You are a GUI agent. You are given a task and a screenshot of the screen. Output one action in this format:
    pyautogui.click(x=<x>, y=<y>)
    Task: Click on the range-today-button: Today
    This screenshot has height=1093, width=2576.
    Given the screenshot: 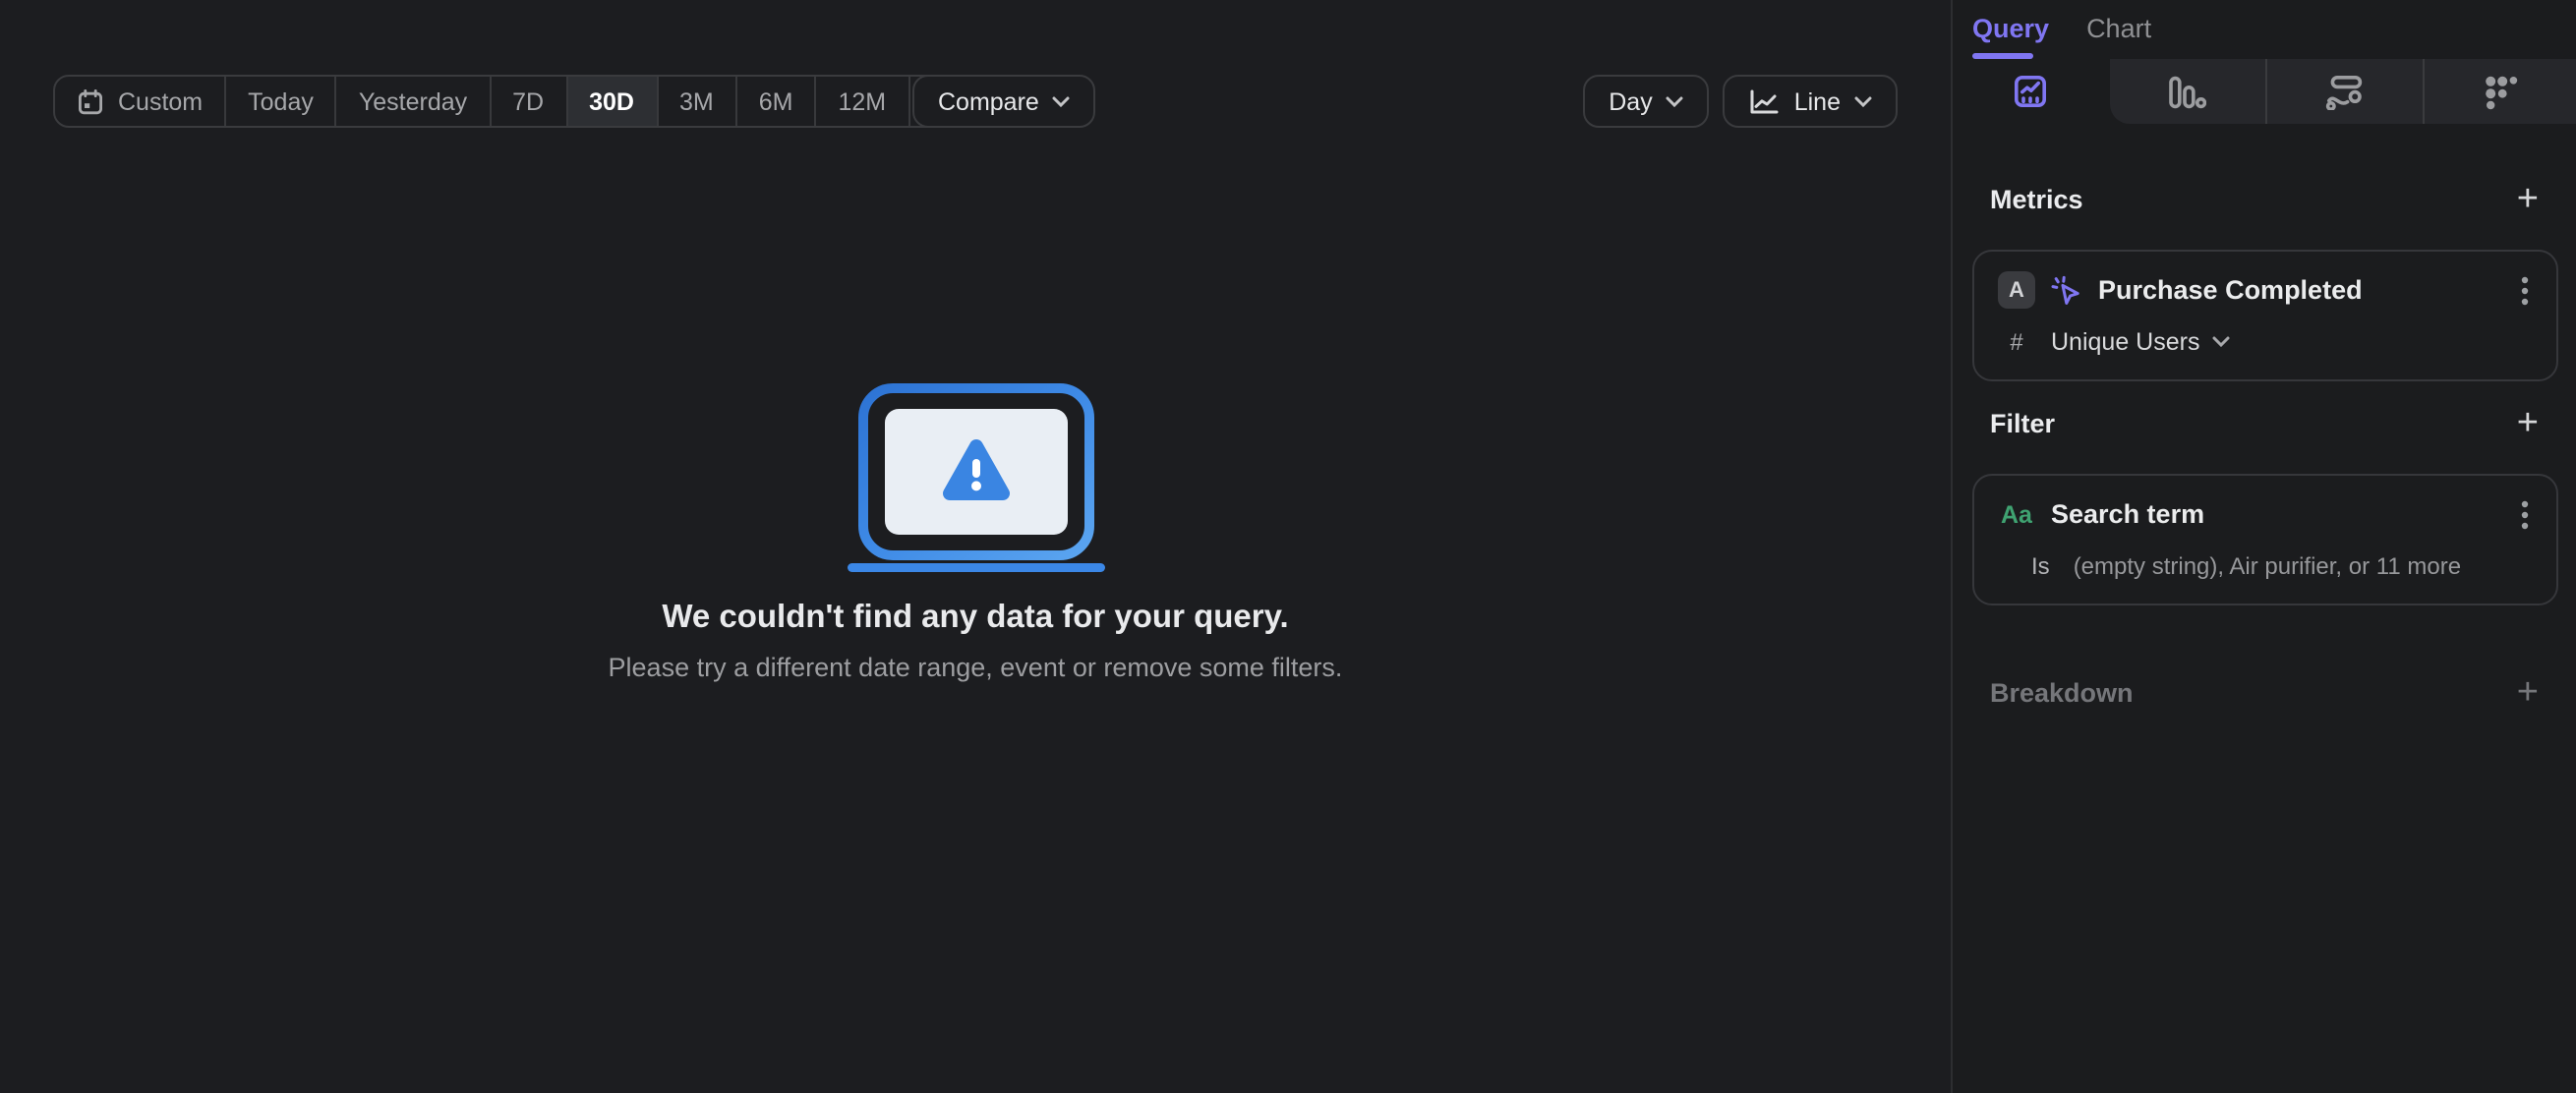 What is the action you would take?
    pyautogui.click(x=281, y=101)
    